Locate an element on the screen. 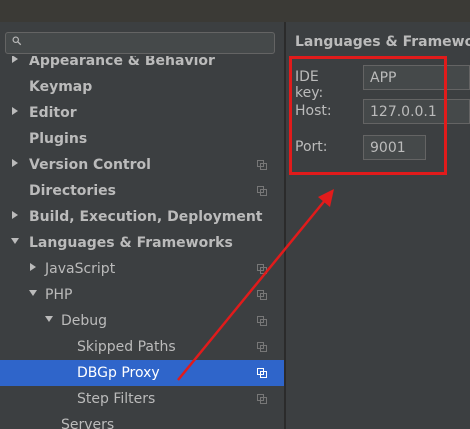  tree-item-skipped-paths: Skipped Paths is located at coordinates (142, 347).